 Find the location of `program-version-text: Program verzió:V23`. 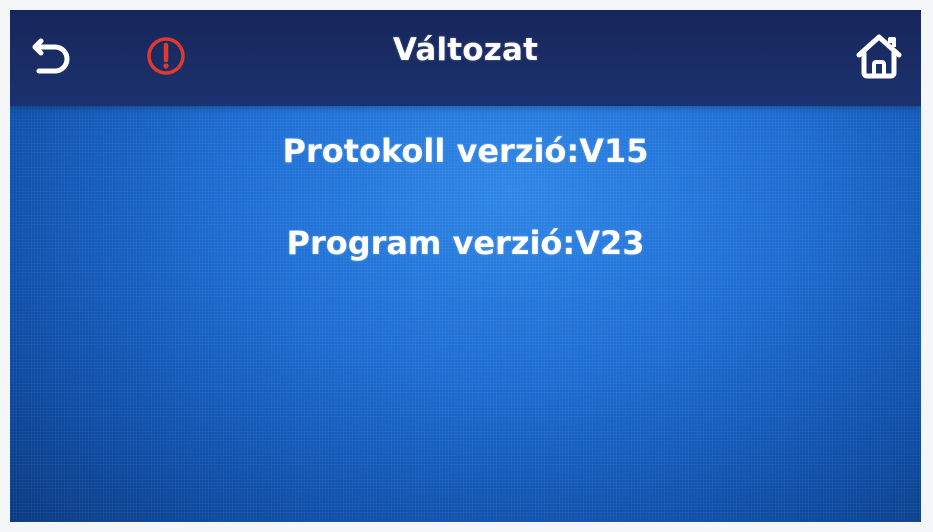

program-version-text: Program verzió:V23 is located at coordinates (465, 243).